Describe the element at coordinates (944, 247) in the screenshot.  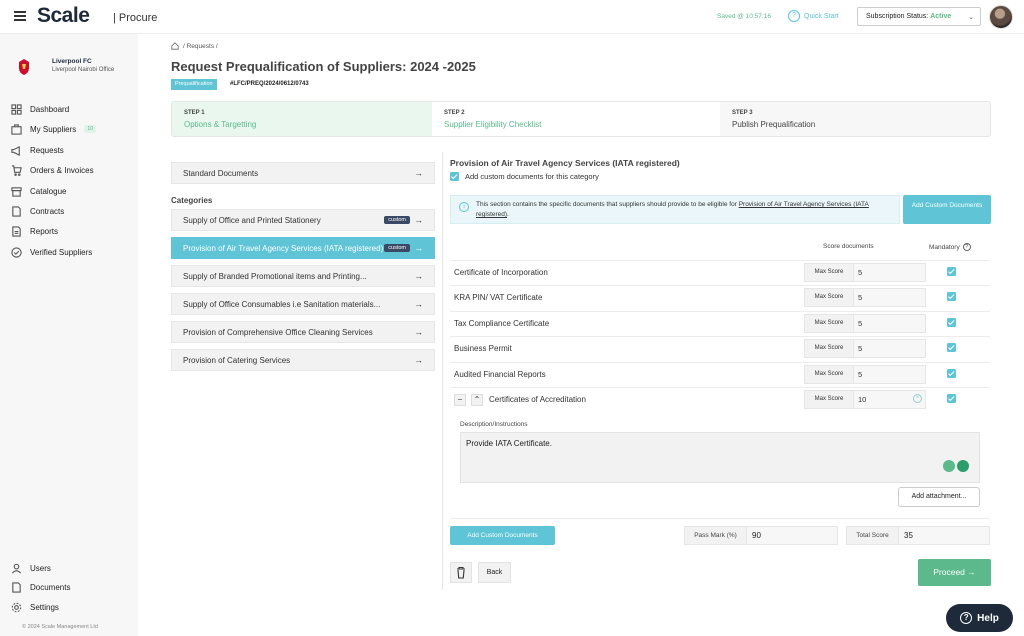
I see `mandatory-label: Mandatory` at that location.